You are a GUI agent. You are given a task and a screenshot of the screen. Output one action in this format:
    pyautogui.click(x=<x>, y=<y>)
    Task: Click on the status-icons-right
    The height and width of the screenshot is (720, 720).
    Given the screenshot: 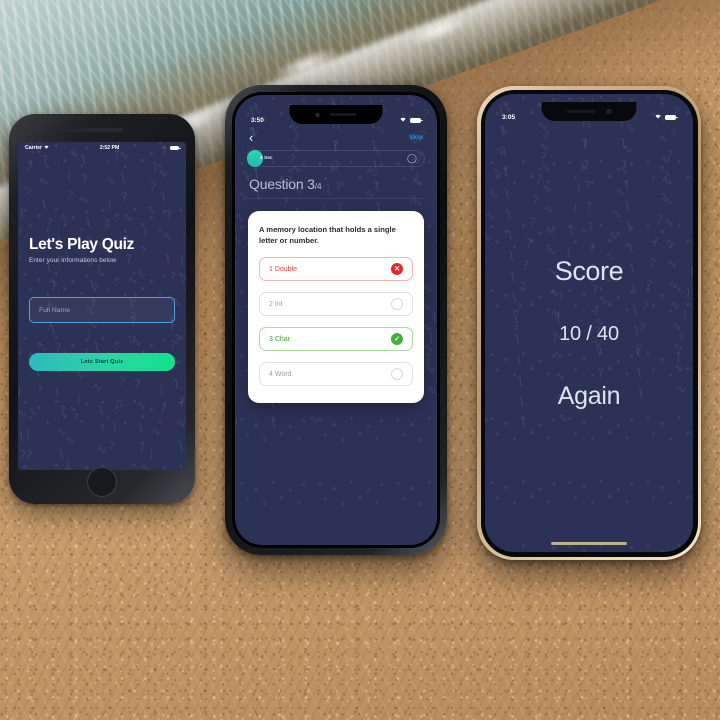 What is the action you would take?
    pyautogui.click(x=666, y=117)
    